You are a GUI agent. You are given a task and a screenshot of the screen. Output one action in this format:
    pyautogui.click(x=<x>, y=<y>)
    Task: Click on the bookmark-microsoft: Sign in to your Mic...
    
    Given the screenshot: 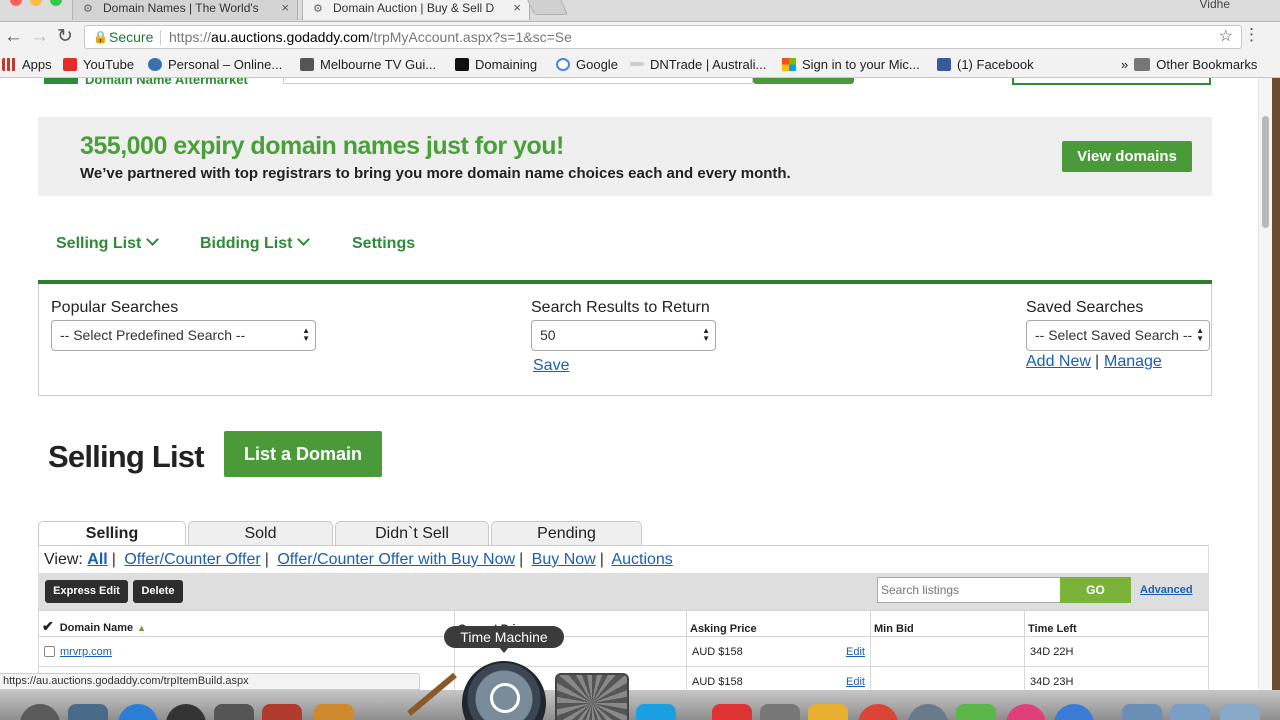 What is the action you would take?
    pyautogui.click(x=851, y=64)
    